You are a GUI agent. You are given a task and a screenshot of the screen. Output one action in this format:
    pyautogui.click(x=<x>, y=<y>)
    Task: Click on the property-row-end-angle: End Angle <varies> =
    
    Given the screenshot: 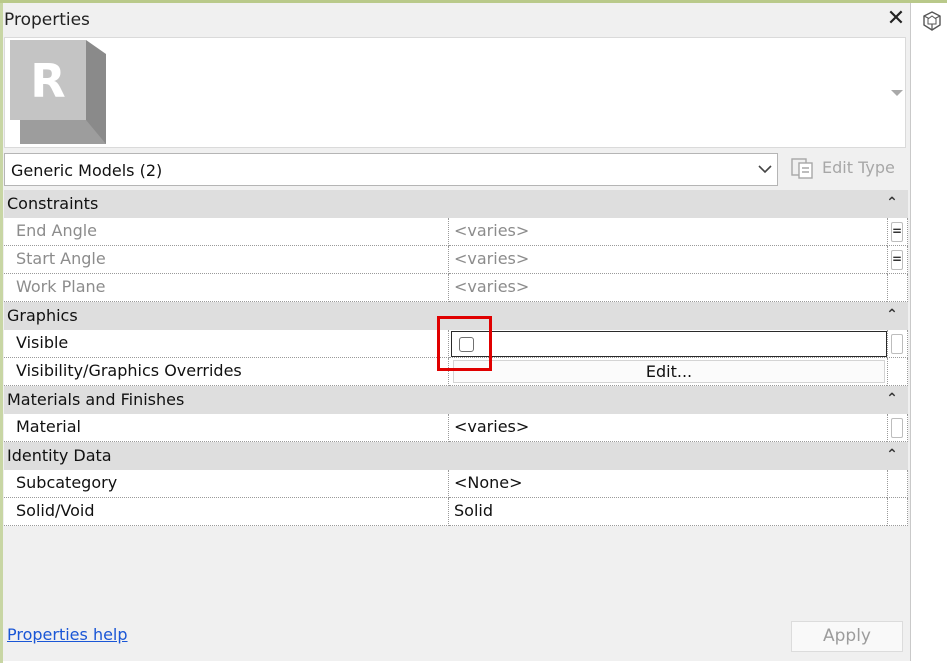 What is the action you would take?
    pyautogui.click(x=456, y=232)
    